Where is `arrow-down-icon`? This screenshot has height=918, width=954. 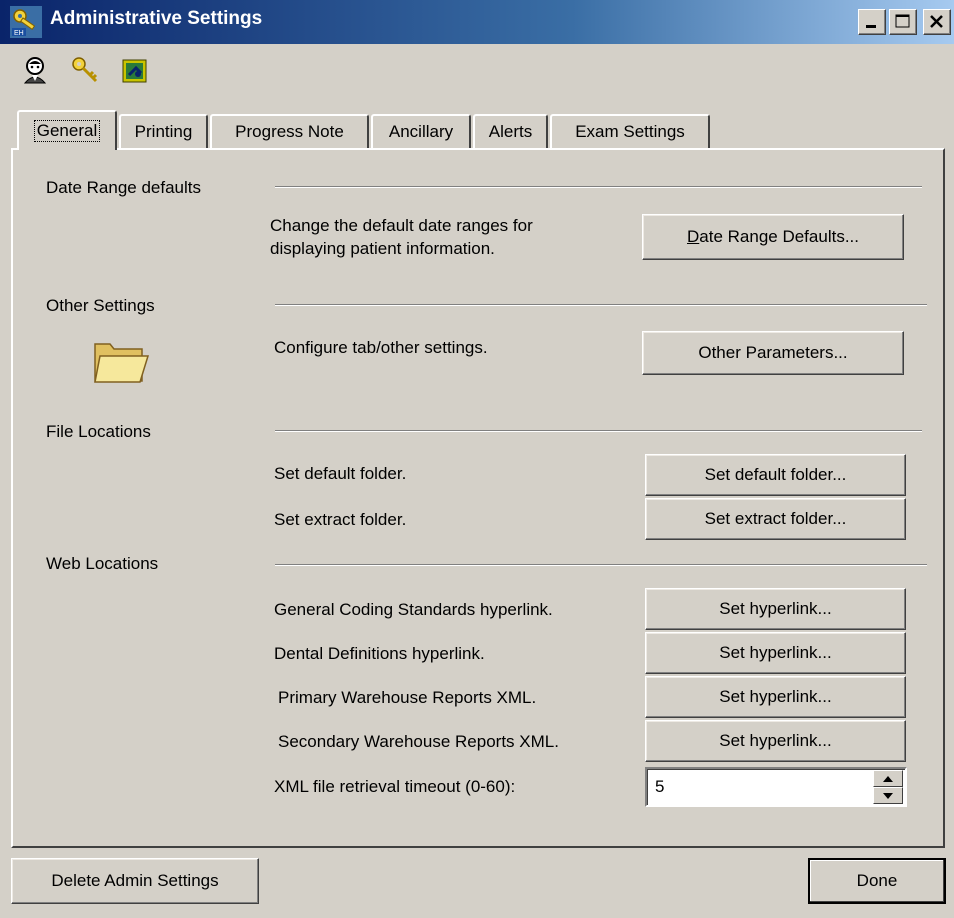
arrow-down-icon is located at coordinates (888, 795).